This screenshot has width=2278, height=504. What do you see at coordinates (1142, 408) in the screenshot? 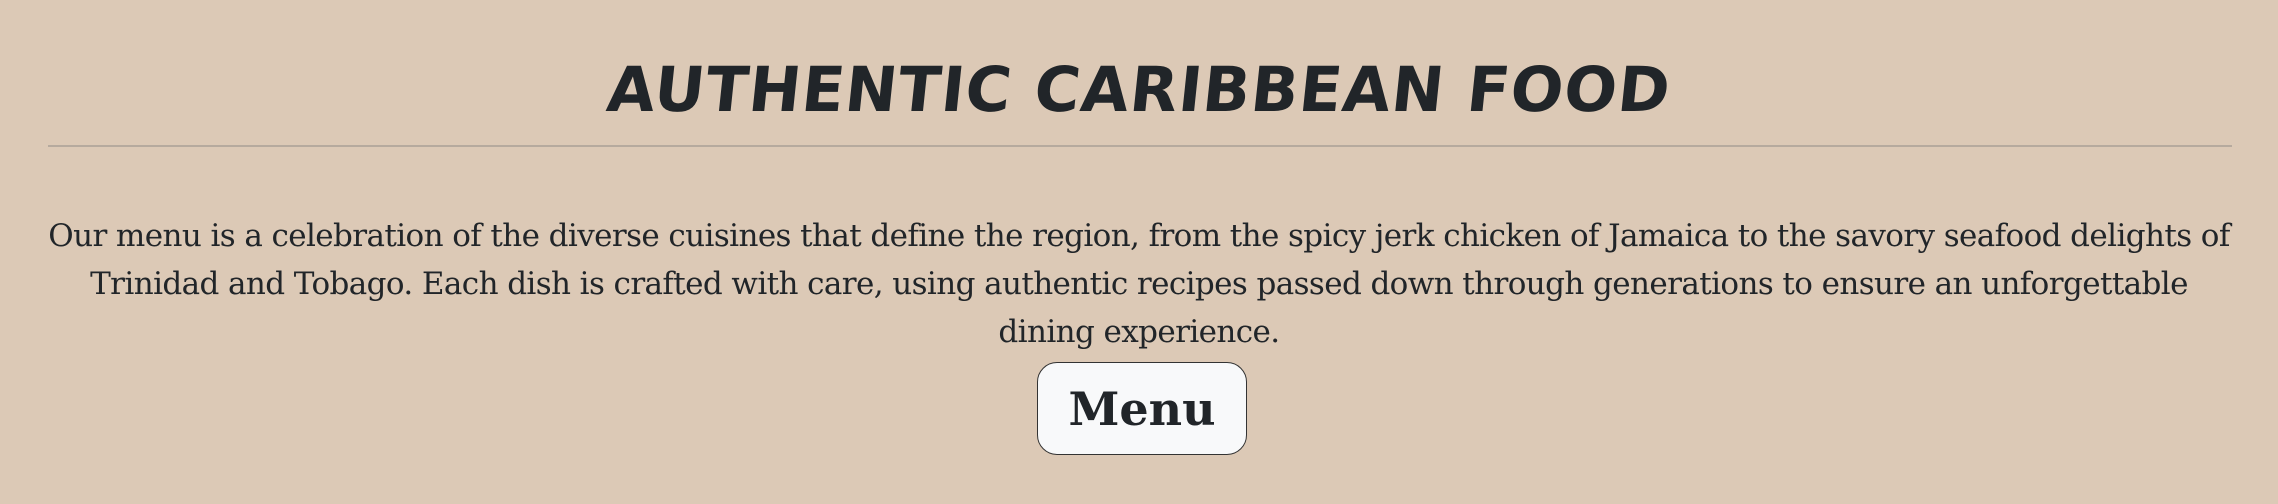
I see `menu-button: Menu` at bounding box center [1142, 408].